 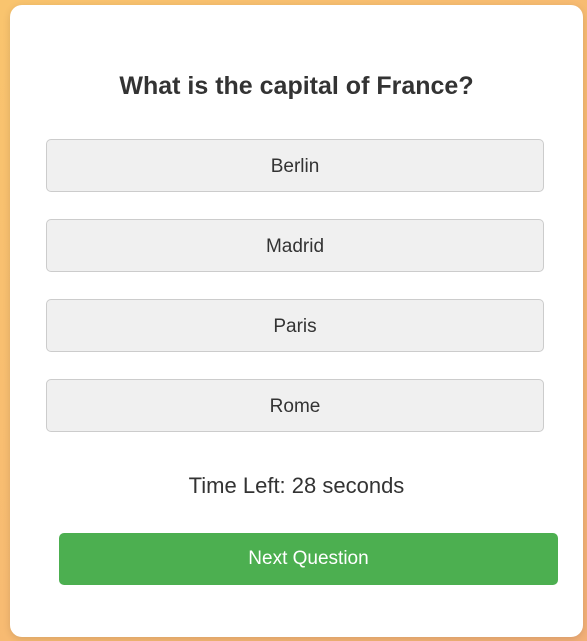 What do you see at coordinates (296, 86) in the screenshot?
I see `question-text: What is the capital of France?` at bounding box center [296, 86].